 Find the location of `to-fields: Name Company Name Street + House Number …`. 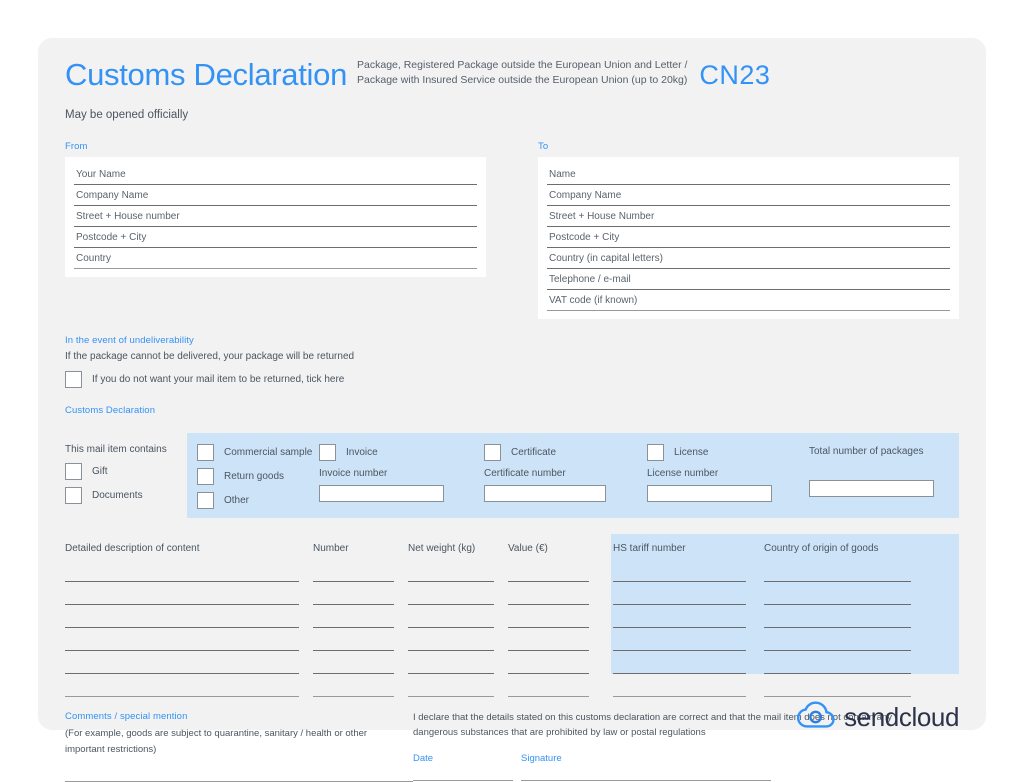

to-fields: Name Company Name Street + House Number … is located at coordinates (748, 237).